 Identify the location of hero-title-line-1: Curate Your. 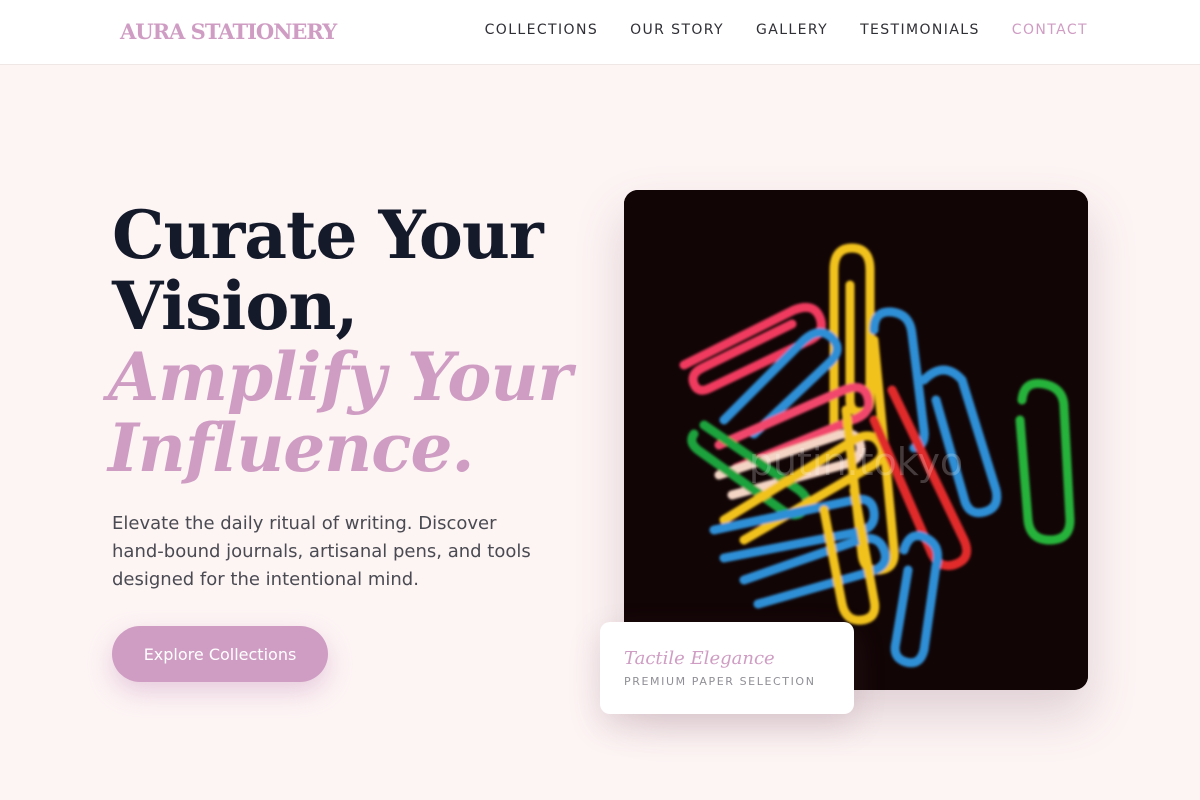
(328, 235).